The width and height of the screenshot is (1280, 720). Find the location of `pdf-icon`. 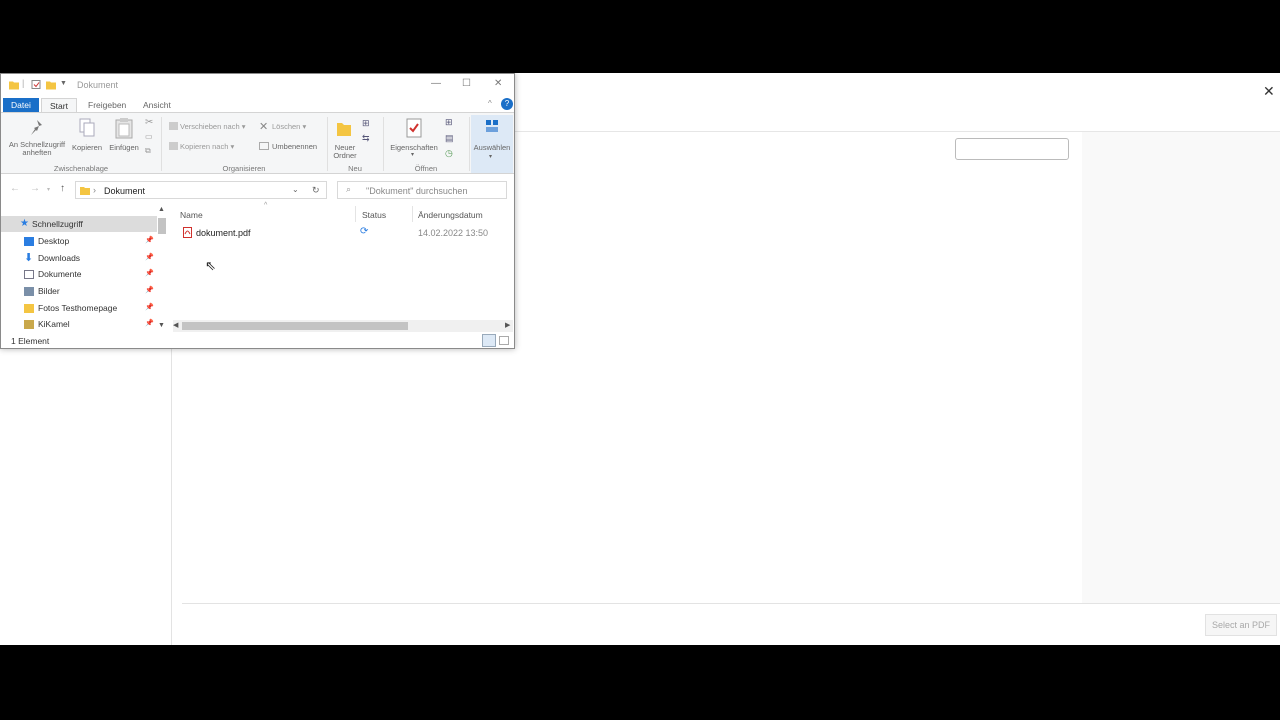

pdf-icon is located at coordinates (187, 232).